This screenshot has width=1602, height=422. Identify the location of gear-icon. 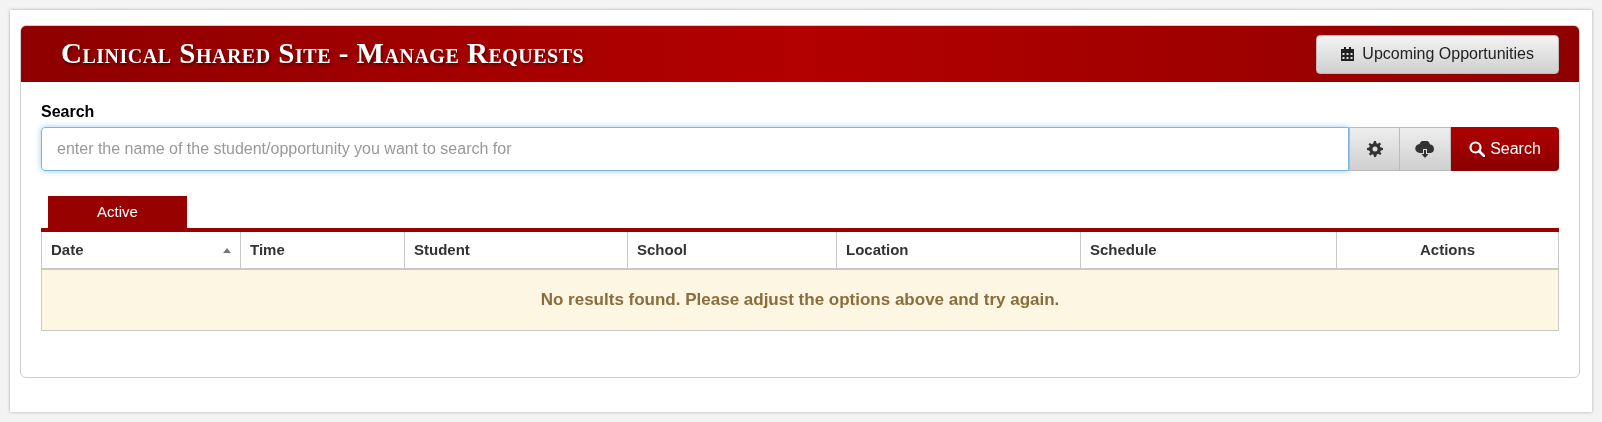
(1374, 149).